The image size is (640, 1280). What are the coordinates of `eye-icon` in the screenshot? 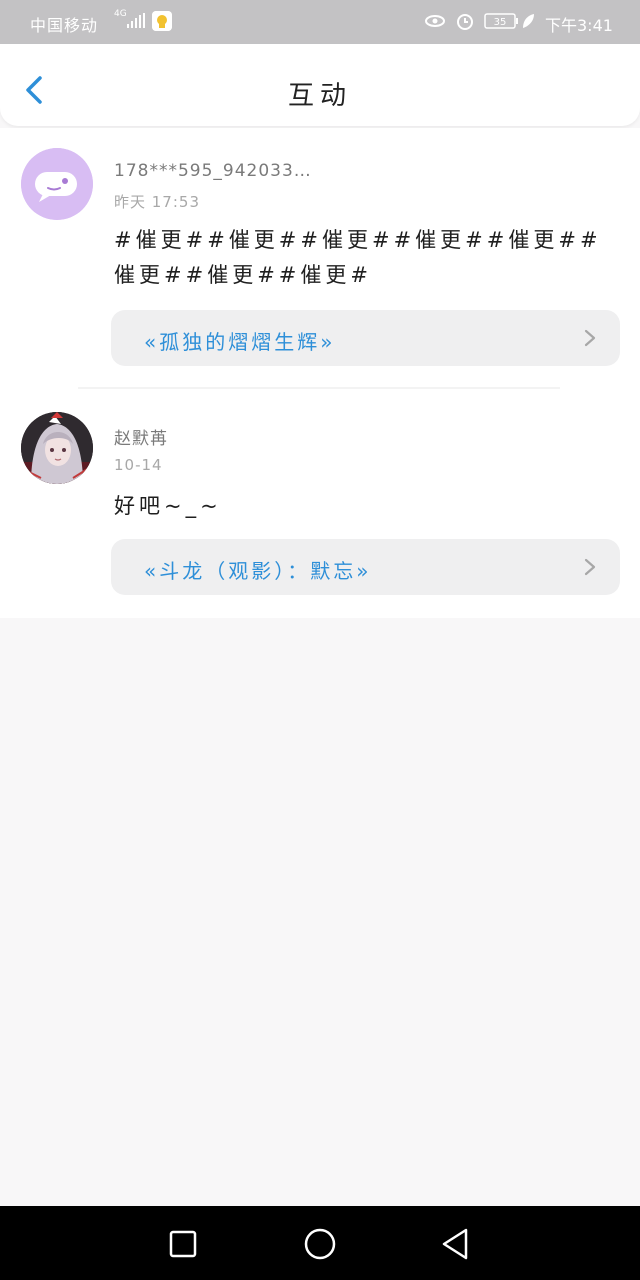 It's located at (435, 21).